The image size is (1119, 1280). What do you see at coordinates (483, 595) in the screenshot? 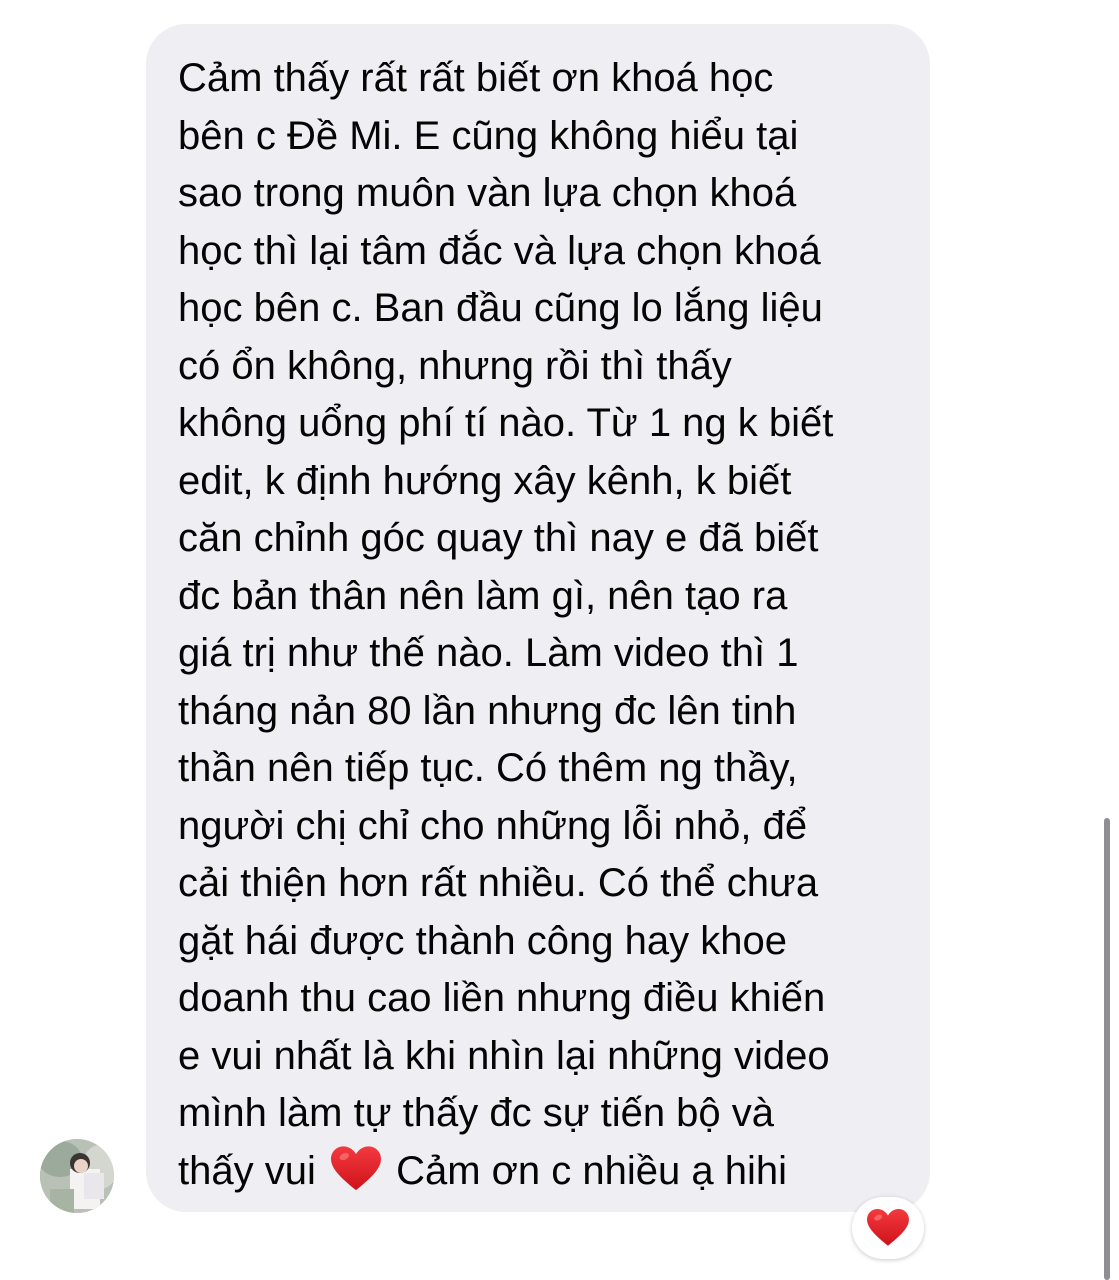
I see `message-line: đc bản thân nên làm gì, nên tạo ra` at bounding box center [483, 595].